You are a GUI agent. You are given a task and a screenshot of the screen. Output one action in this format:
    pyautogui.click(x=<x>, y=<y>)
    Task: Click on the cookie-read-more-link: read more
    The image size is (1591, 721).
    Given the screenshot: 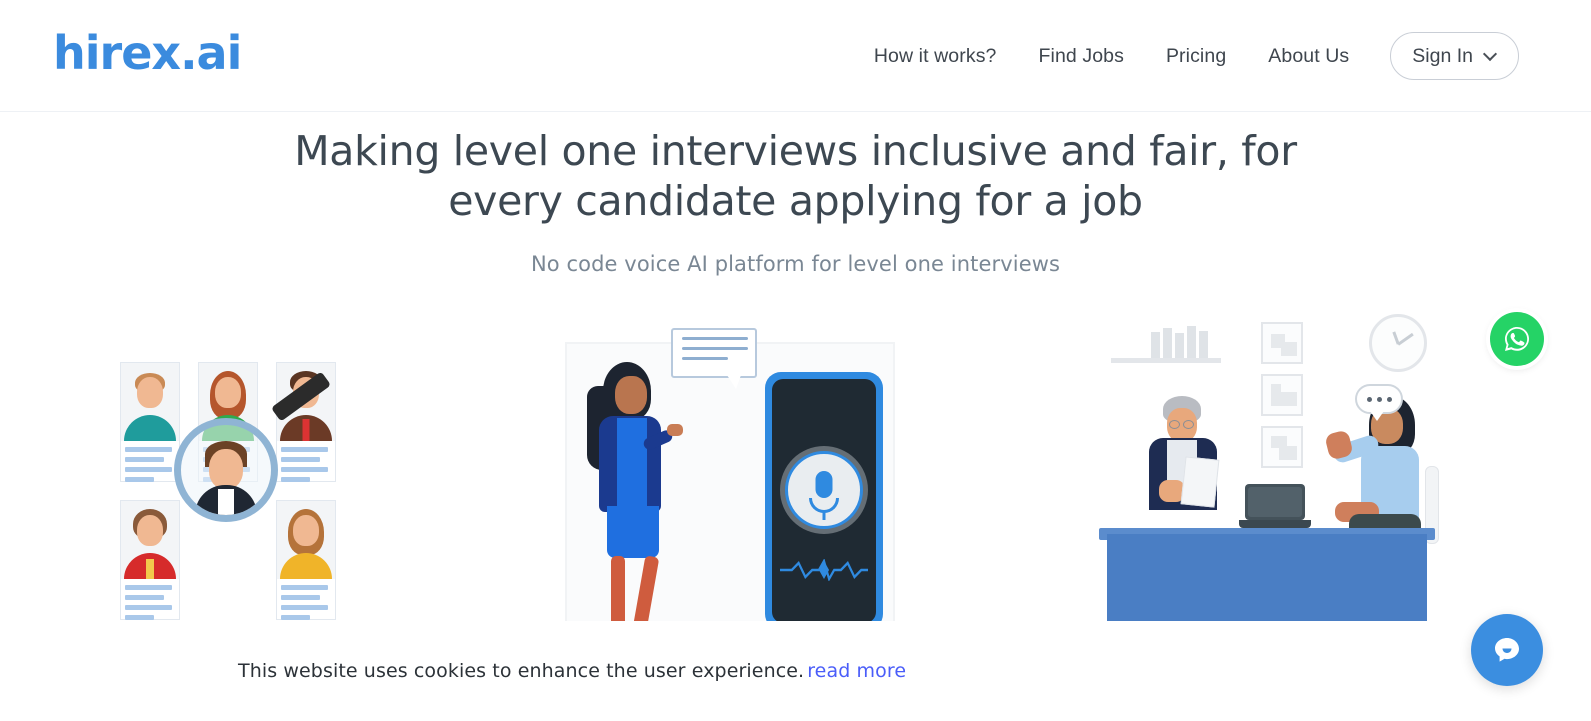 What is the action you would take?
    pyautogui.click(x=856, y=671)
    